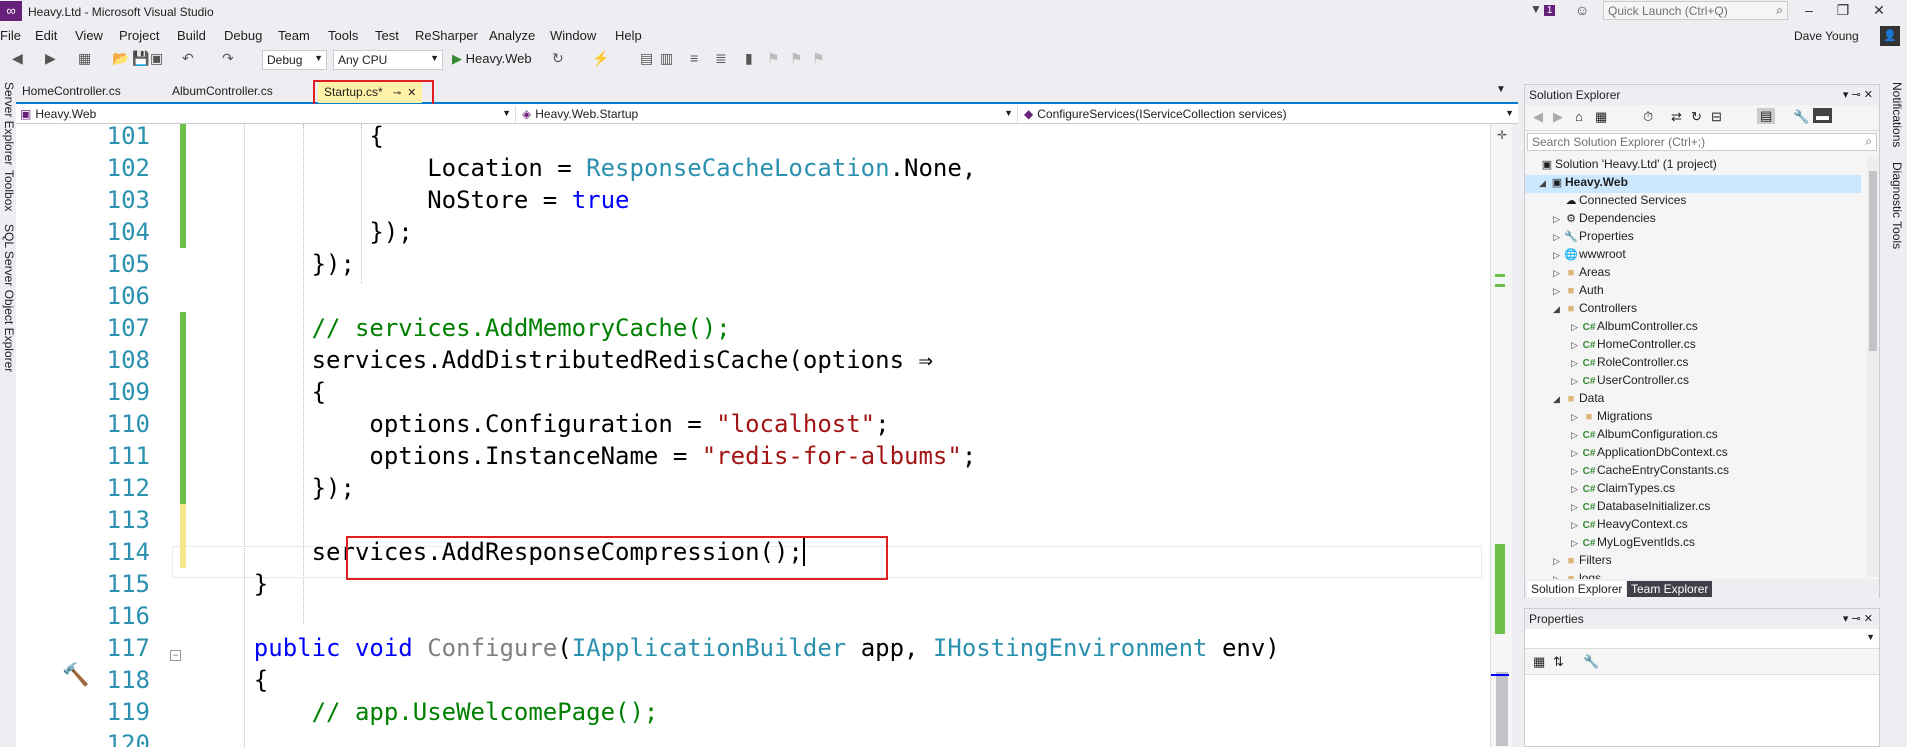 Image resolution: width=1907 pixels, height=747 pixels. What do you see at coordinates (1873, 367) in the screenshot?
I see `solution-scrollbar` at bounding box center [1873, 367].